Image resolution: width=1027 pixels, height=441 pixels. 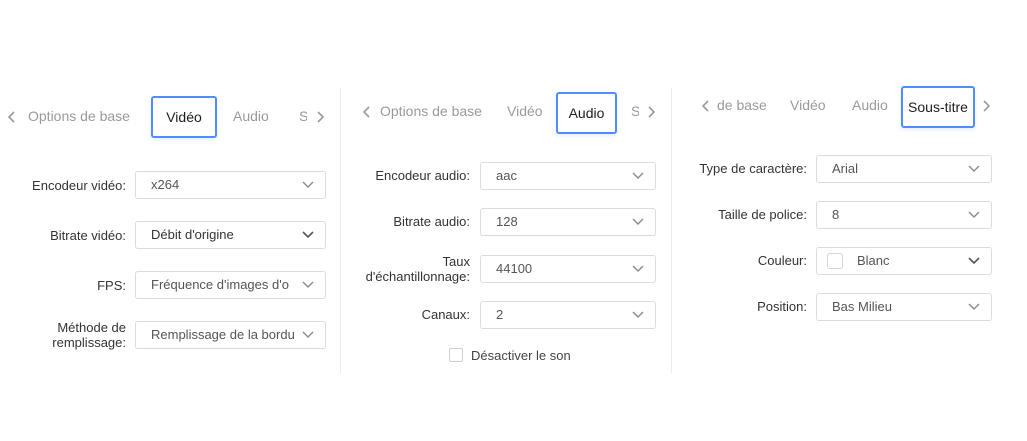 What do you see at coordinates (782, 260) in the screenshot?
I see `color-label: Couleur:` at bounding box center [782, 260].